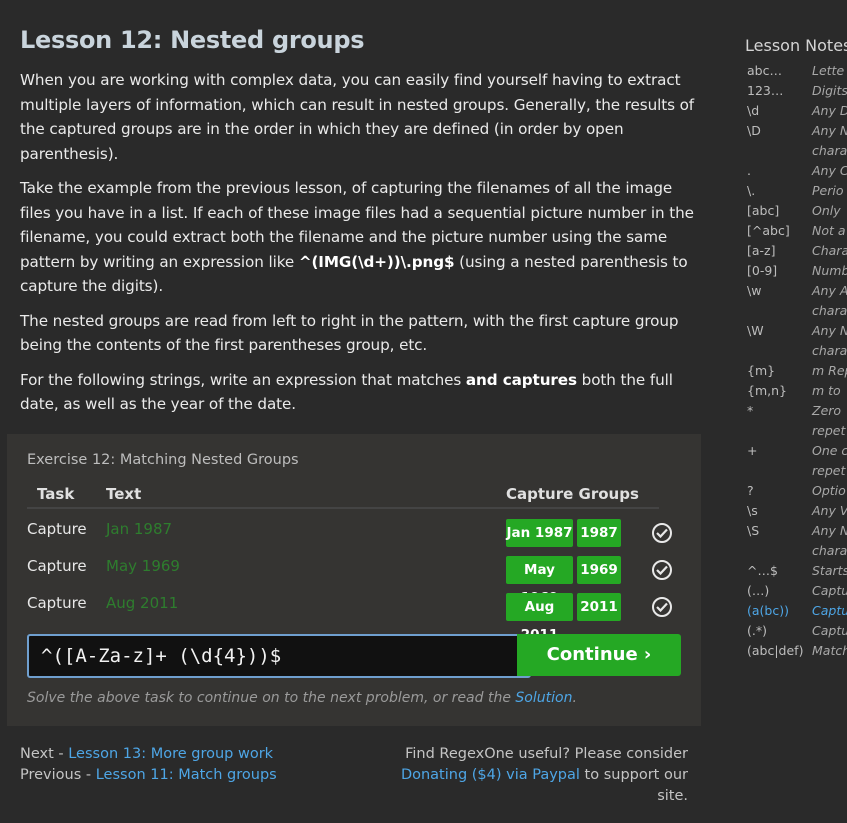  Describe the element at coordinates (761, 370) in the screenshot. I see `lesson-note-symbol: {m}` at that location.